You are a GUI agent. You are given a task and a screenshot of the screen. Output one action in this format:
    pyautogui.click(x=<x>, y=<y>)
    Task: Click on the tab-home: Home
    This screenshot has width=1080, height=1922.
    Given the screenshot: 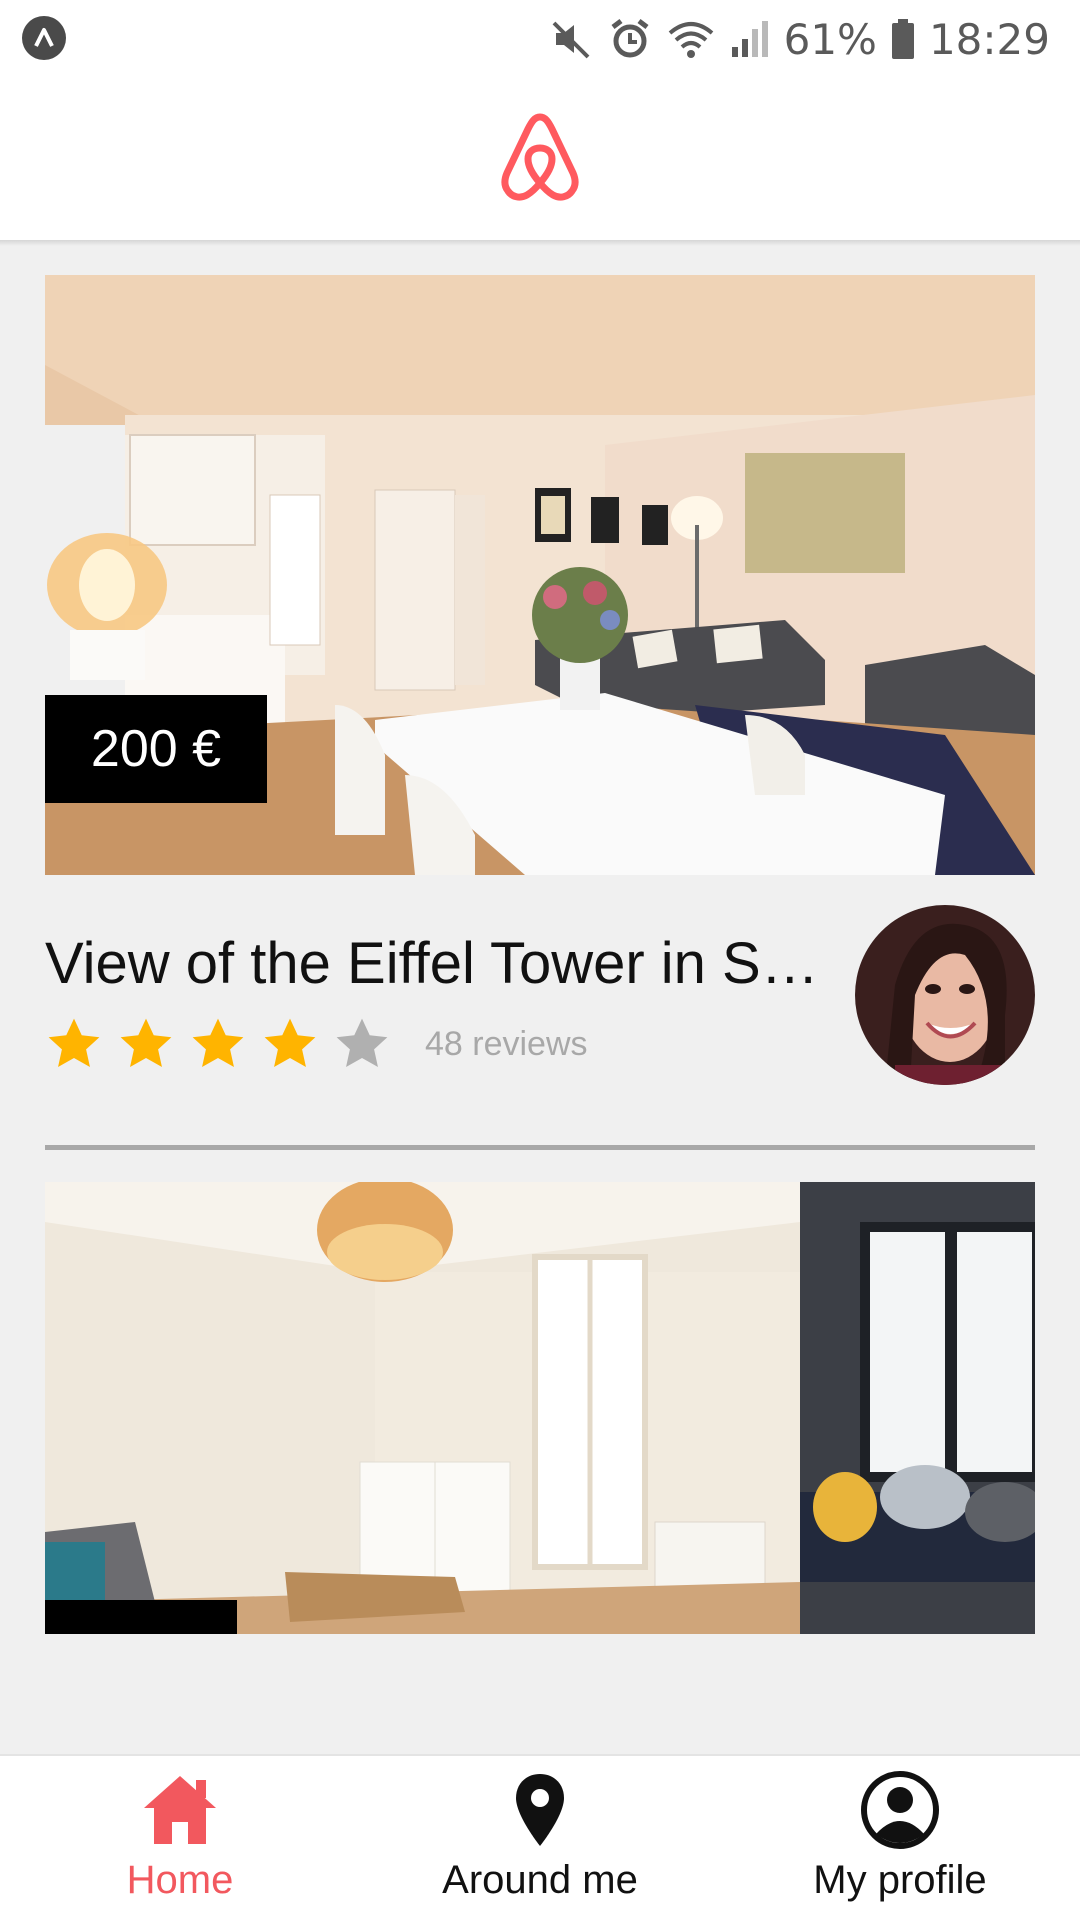 What is the action you would take?
    pyautogui.click(x=180, y=1839)
    